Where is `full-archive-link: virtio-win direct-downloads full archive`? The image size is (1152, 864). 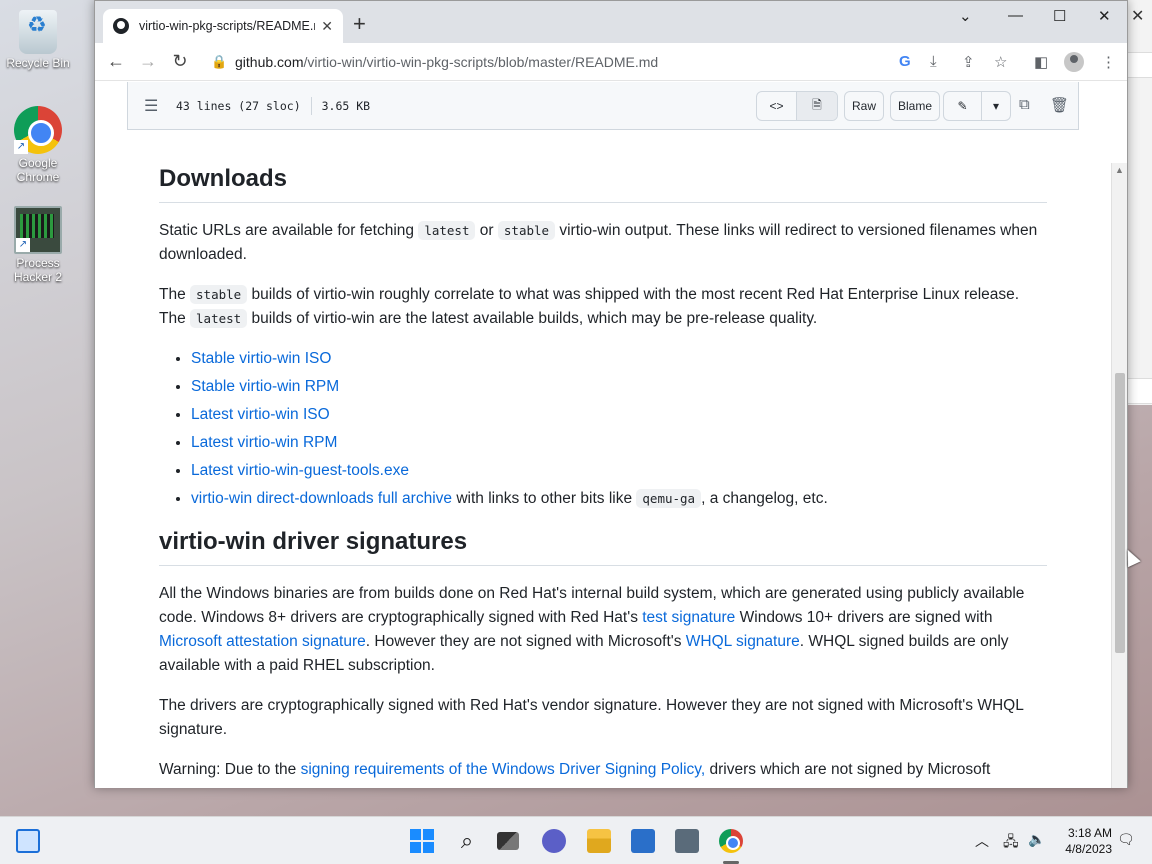
full-archive-link: virtio-win direct-downloads full archive is located at coordinates (321, 498).